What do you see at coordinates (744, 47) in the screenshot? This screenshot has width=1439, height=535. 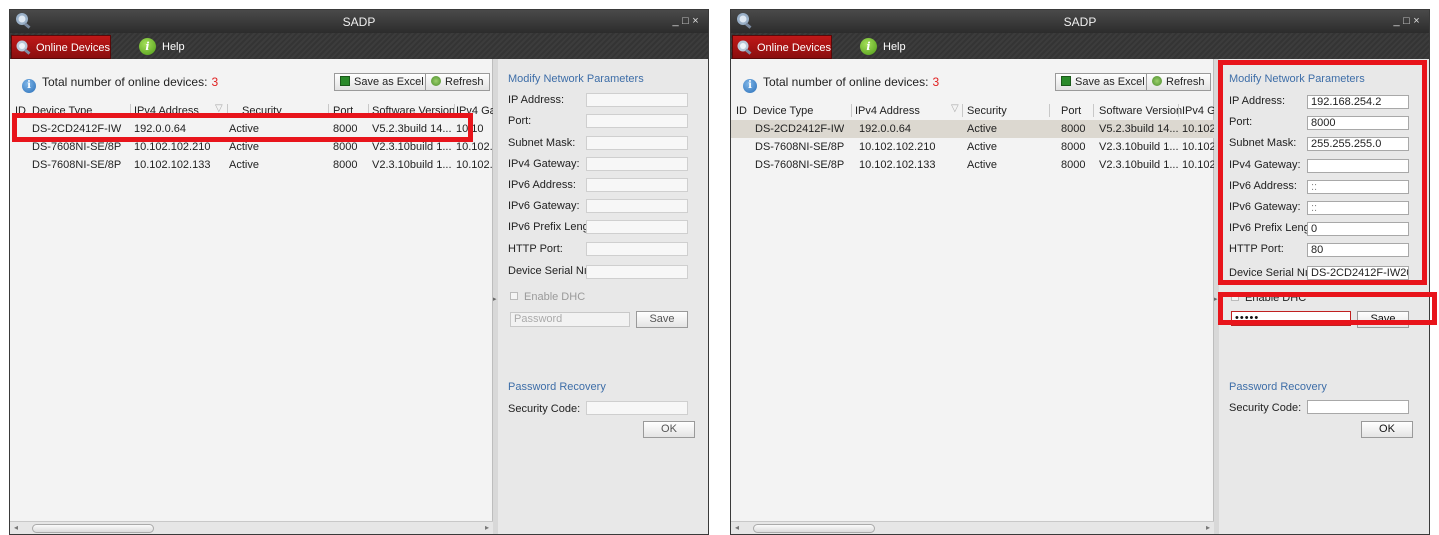 I see `online-devices-icon` at bounding box center [744, 47].